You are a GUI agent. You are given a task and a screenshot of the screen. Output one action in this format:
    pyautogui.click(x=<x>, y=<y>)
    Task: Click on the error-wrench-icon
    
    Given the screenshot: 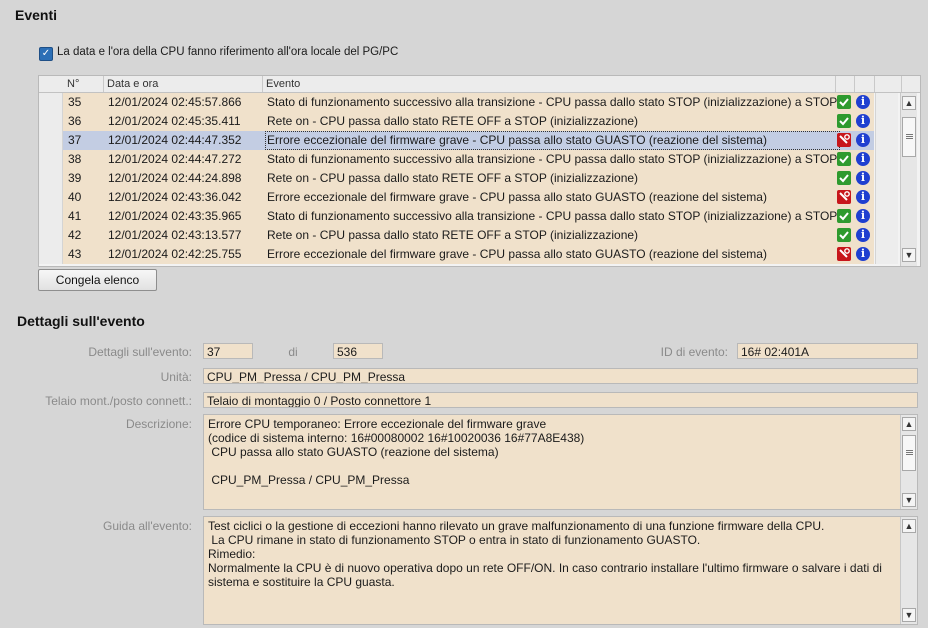 What is the action you would take?
    pyautogui.click(x=844, y=197)
    